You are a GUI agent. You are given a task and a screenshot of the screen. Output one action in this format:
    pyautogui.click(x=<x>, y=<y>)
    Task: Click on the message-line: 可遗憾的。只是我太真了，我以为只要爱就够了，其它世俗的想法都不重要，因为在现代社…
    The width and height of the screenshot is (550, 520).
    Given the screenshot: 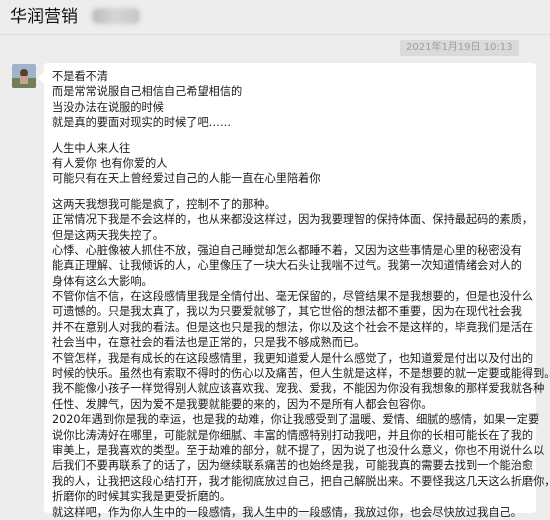 What is the action you would take?
    pyautogui.click(x=287, y=312)
    